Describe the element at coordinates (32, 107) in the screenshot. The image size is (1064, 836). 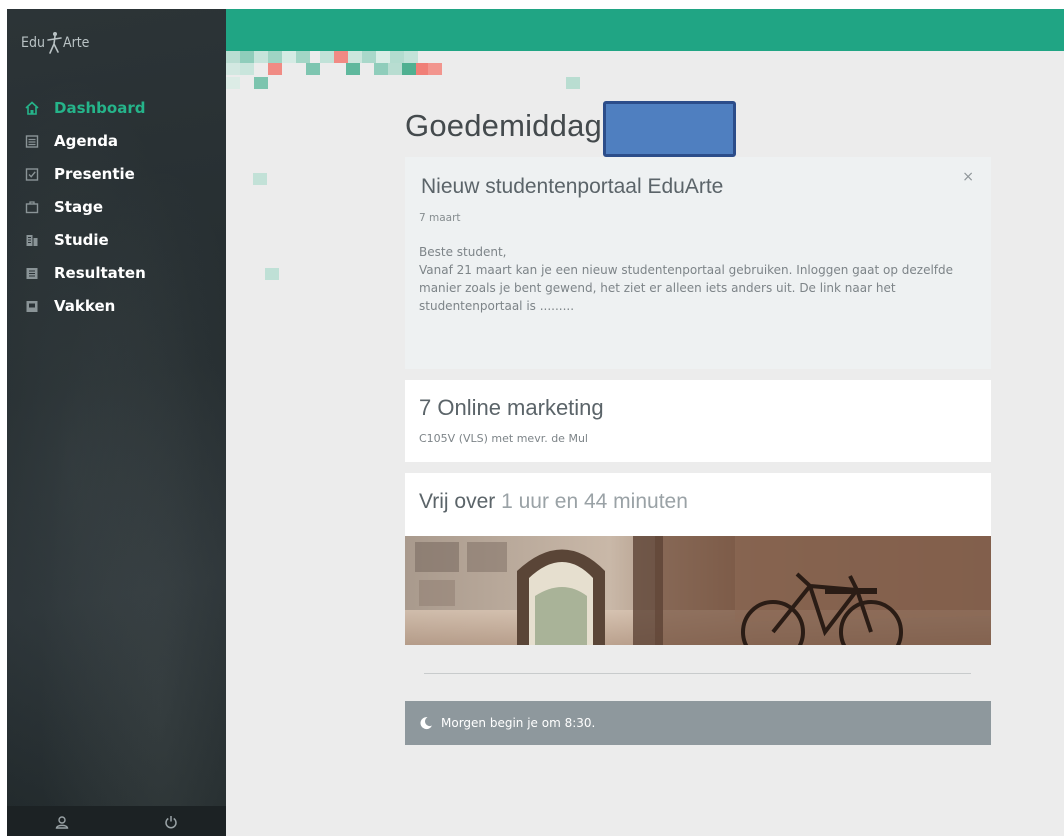
I see `home-icon` at that location.